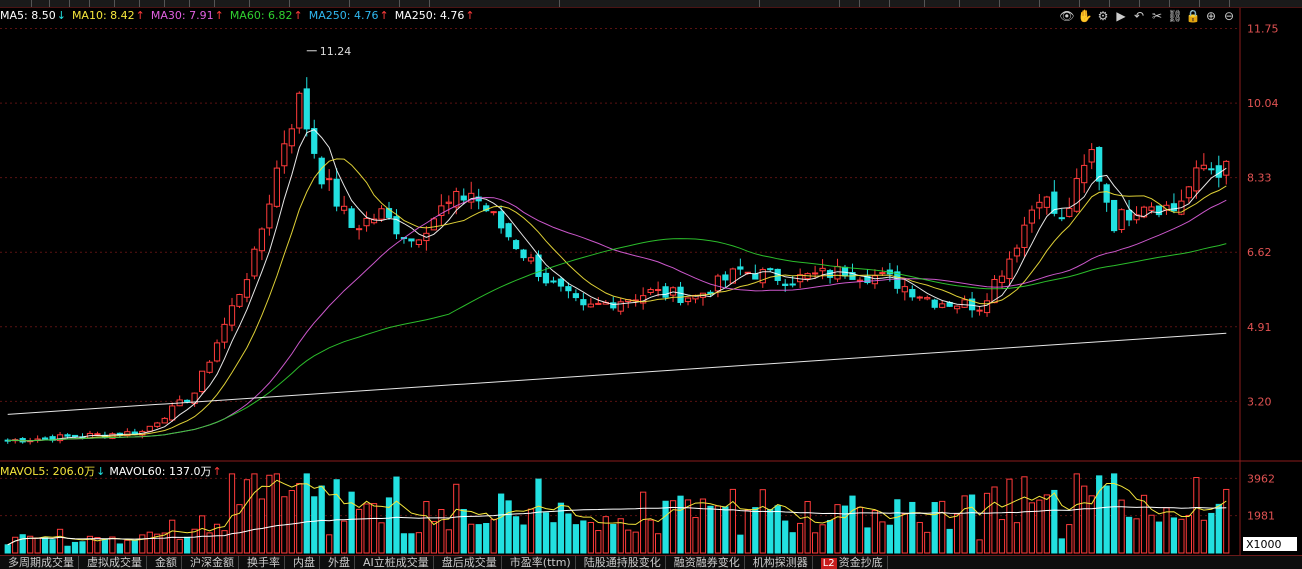 This screenshot has width=1302, height=569. I want to click on tab-label: 市盈率(ttm), so click(540, 562).